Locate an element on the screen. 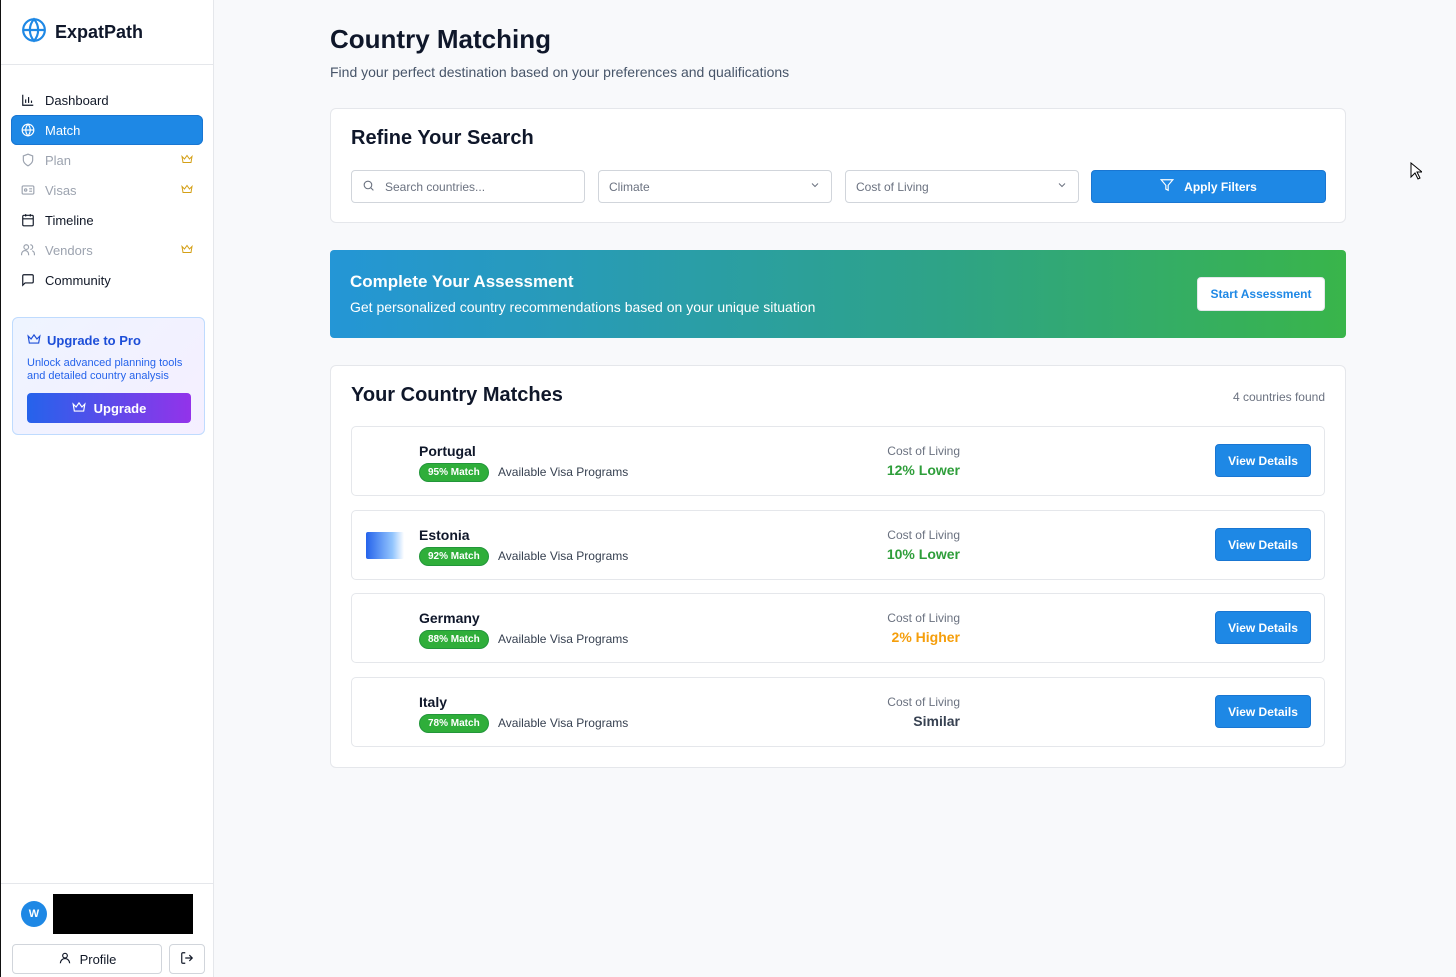 This screenshot has height=977, width=1456. search-field is located at coordinates (468, 186).